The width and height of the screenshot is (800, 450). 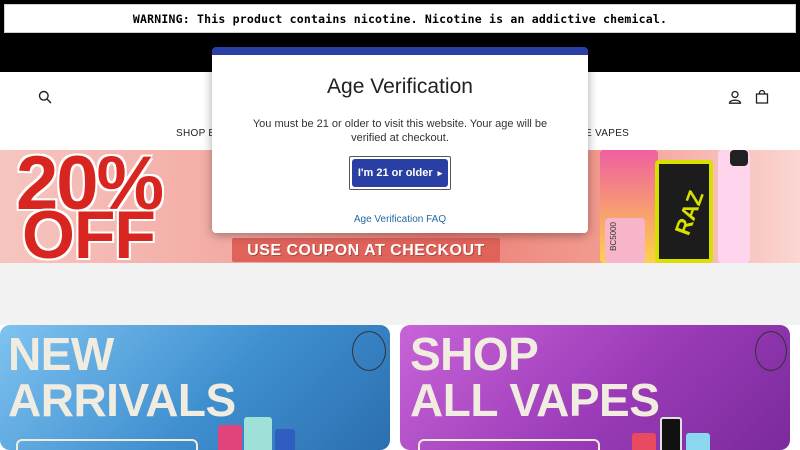 I want to click on confirm-button-focus-ring: I'm 21 or older ▸, so click(x=400, y=173).